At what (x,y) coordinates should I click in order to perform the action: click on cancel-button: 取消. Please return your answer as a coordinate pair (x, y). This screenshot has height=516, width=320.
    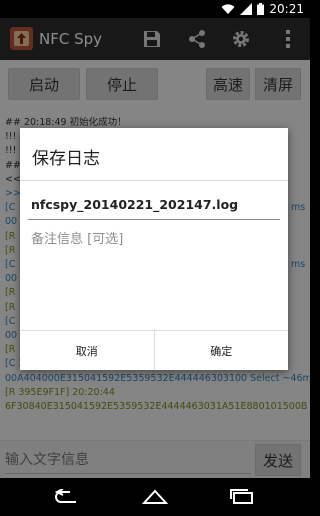
    Looking at the image, I should click on (87, 350).